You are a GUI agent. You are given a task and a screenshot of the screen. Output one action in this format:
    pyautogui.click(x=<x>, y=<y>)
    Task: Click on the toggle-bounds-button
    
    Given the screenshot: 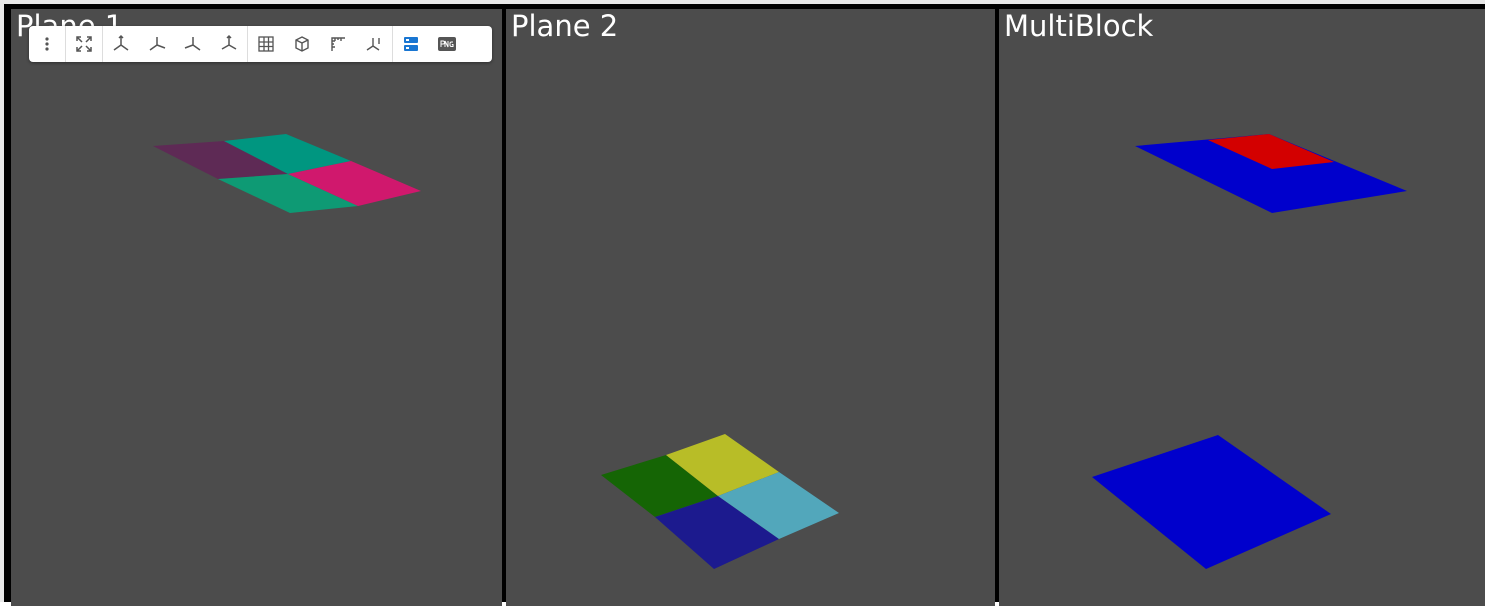 What is the action you would take?
    pyautogui.click(x=302, y=44)
    